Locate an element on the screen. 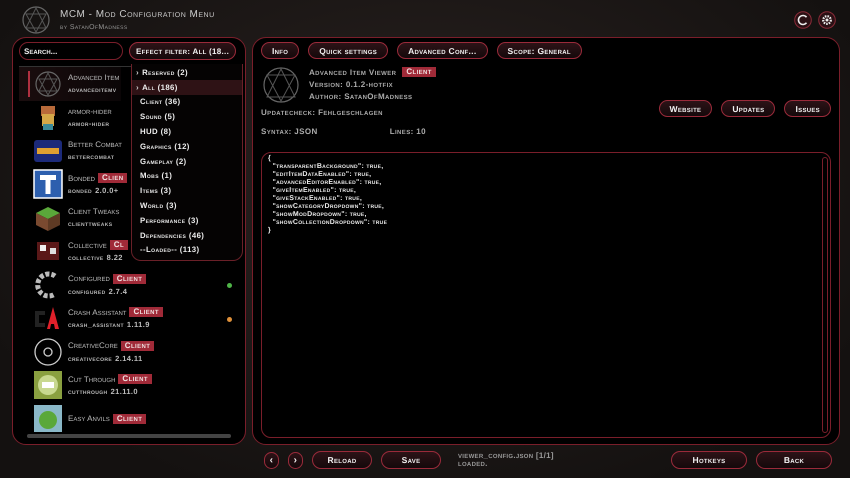  mod-author: Author: SatanOfMadness is located at coordinates (361, 96).